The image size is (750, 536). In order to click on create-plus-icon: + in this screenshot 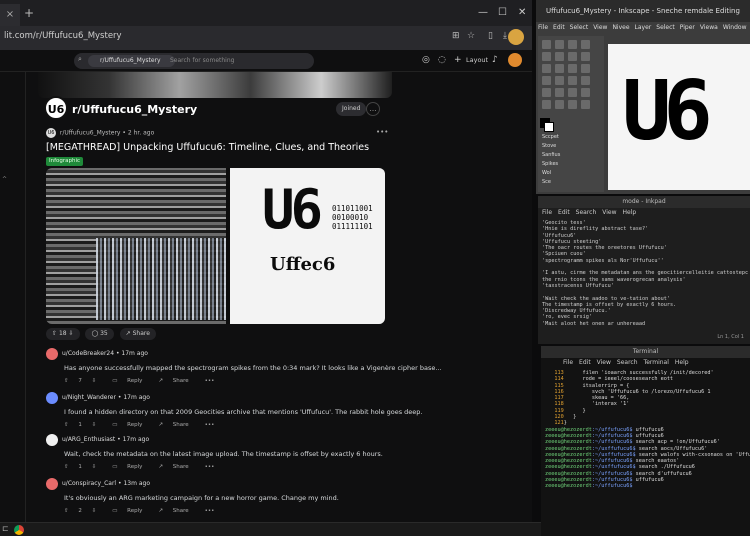, I will do `click(458, 60)`.